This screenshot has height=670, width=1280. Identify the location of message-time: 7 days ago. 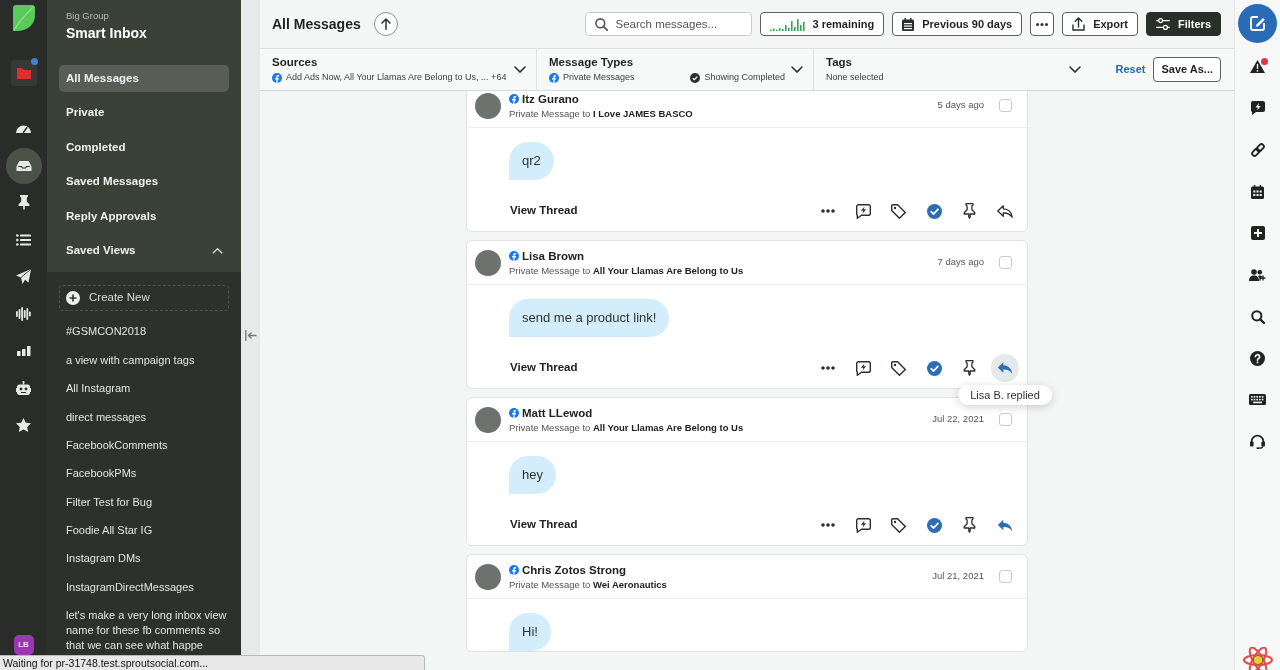
(960, 262).